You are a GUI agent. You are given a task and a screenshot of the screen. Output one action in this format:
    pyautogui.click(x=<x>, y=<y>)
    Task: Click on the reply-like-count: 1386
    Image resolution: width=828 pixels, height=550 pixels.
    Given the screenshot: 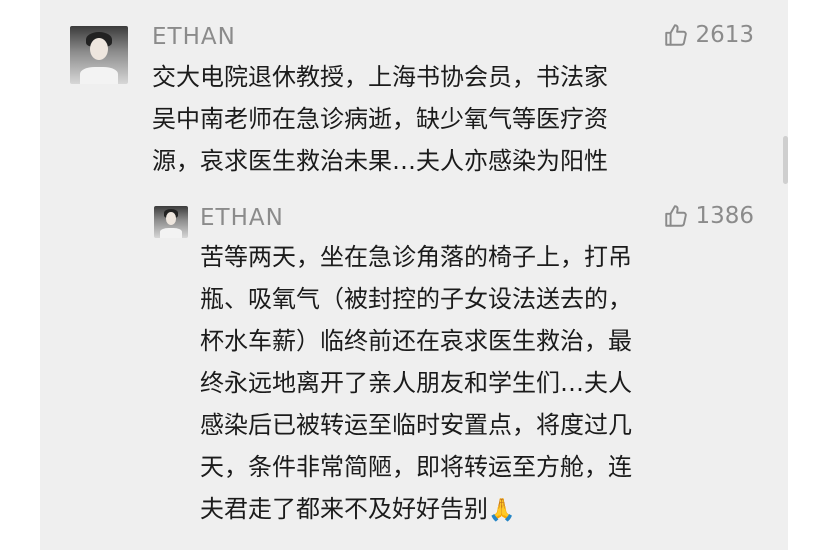 What is the action you would take?
    pyautogui.click(x=724, y=216)
    